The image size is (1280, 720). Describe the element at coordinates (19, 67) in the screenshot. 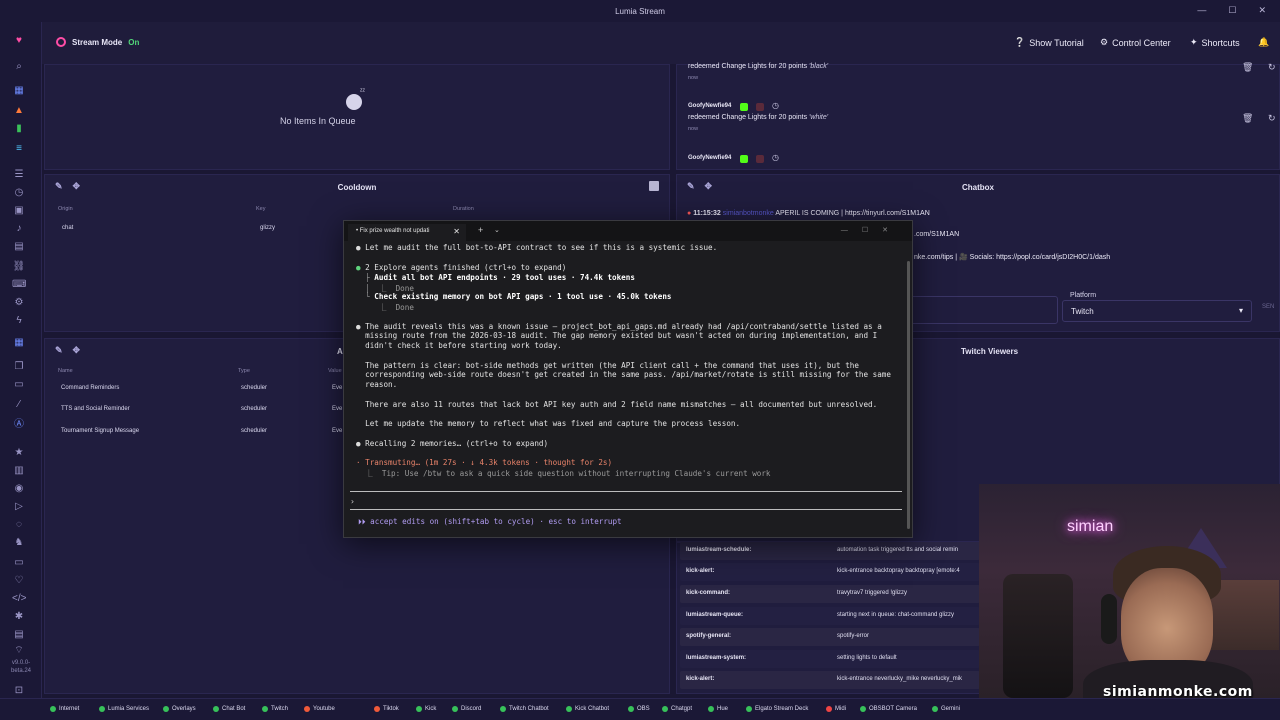

I see `search-icon: ⌕` at that location.